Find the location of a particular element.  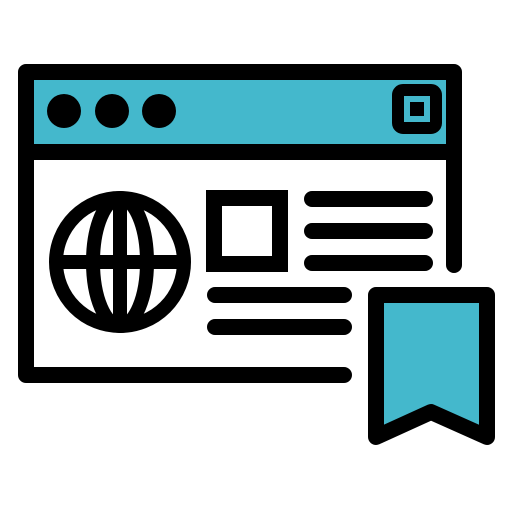

window-maximize-inner is located at coordinates (417, 109).